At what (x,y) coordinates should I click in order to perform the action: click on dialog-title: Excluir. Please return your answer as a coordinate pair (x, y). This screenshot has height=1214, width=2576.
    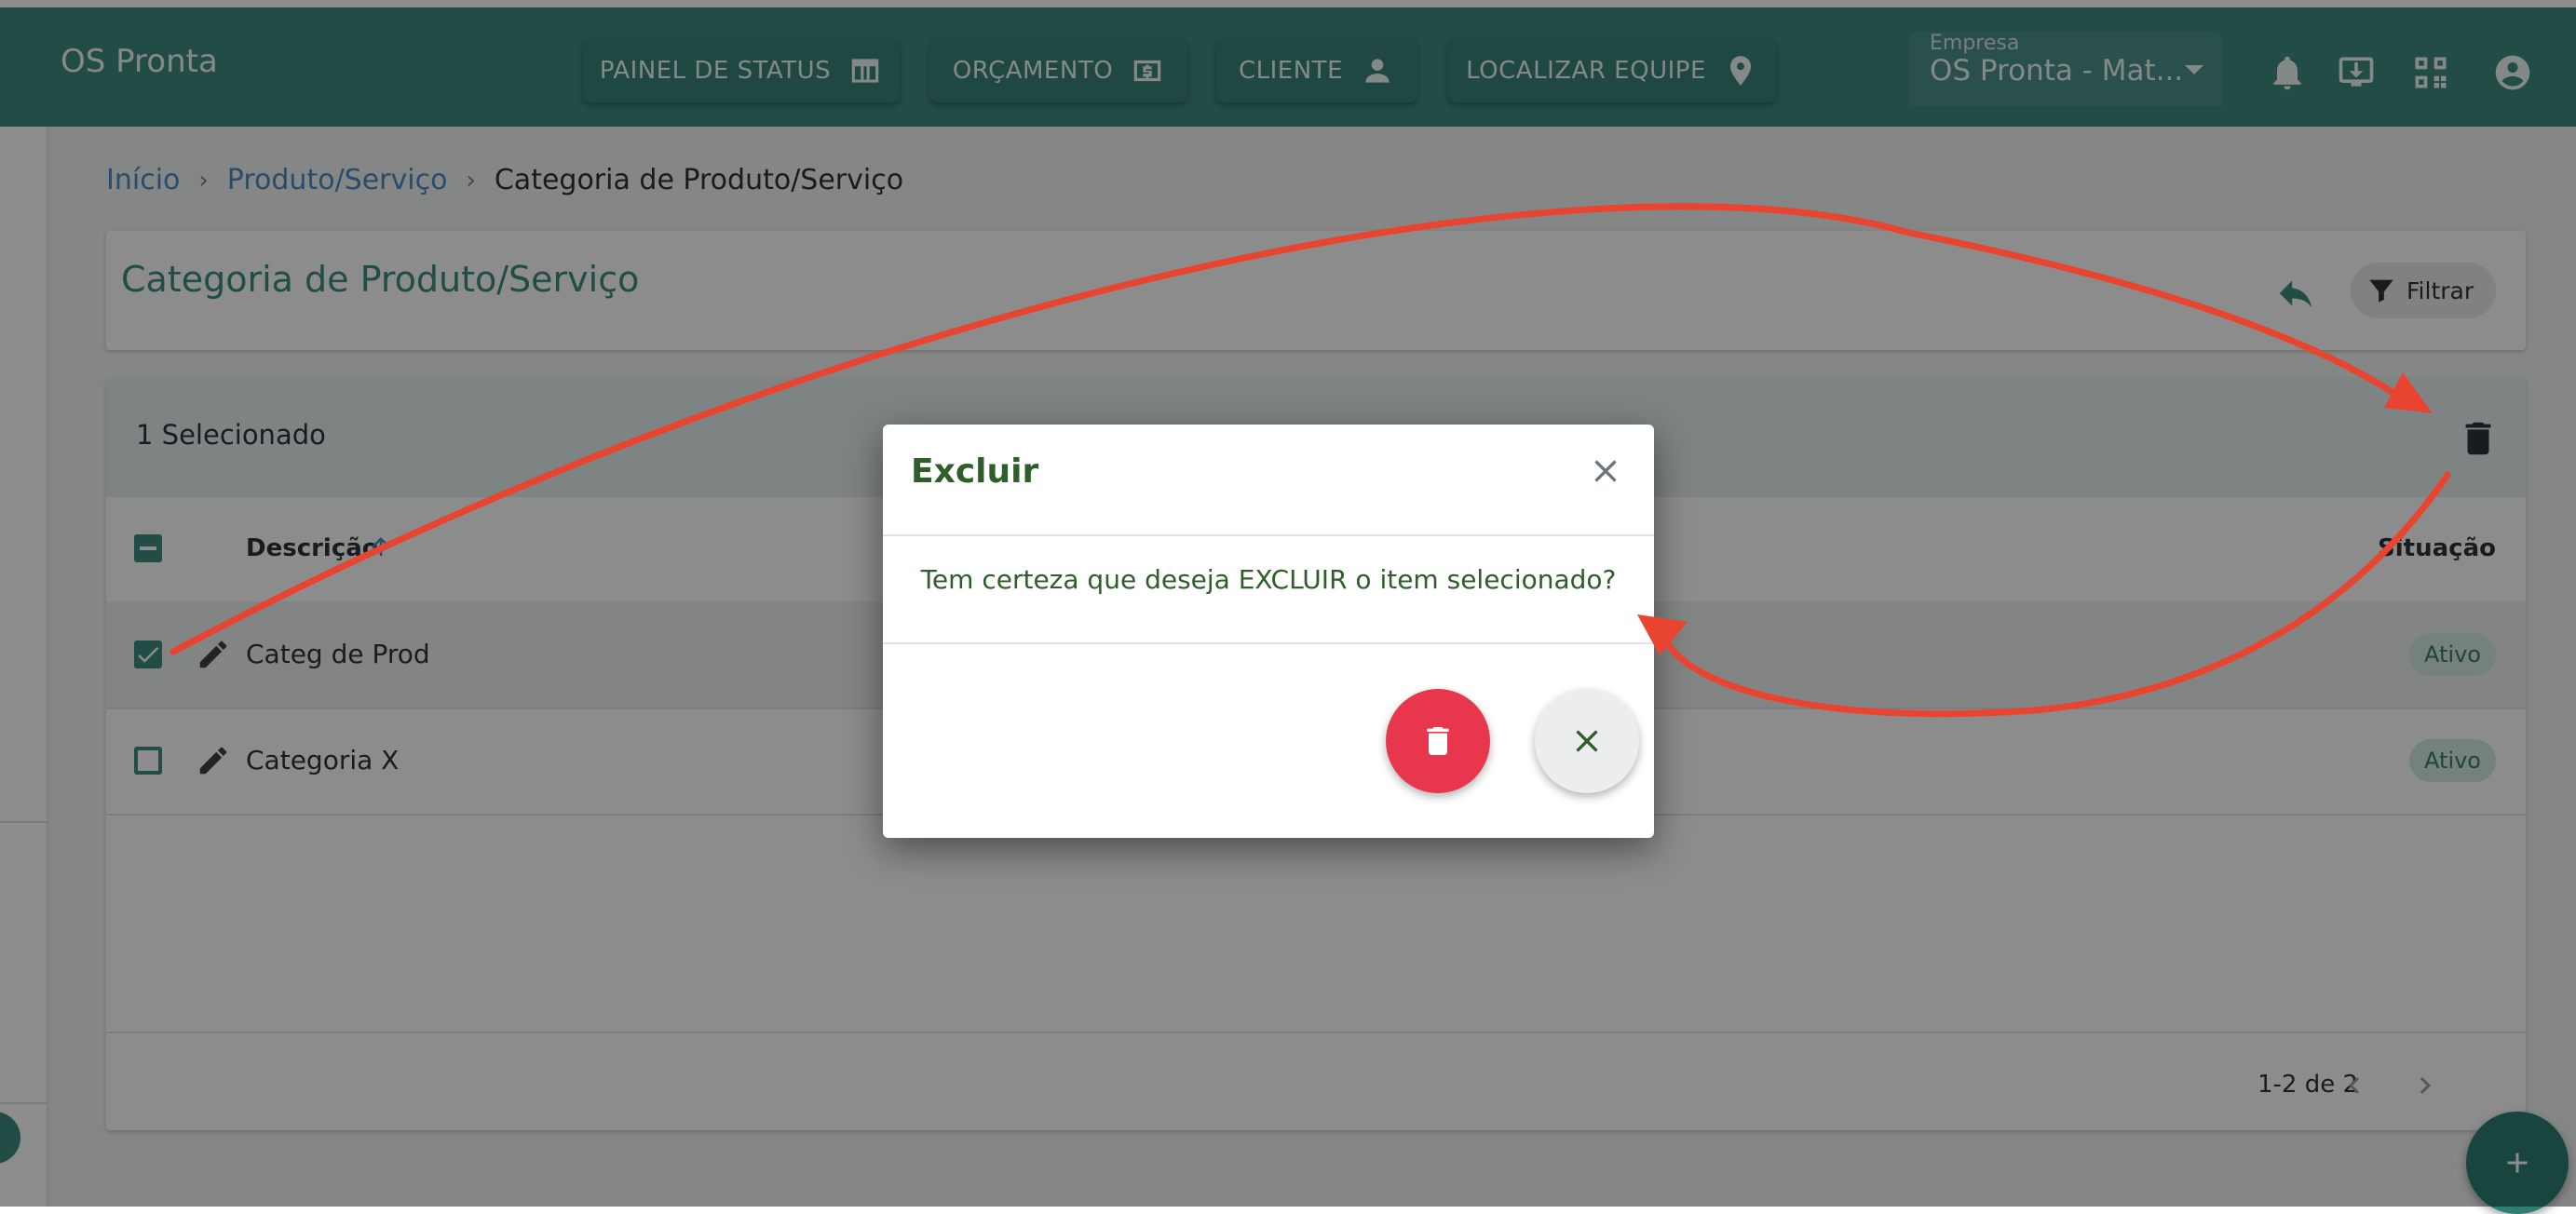
    Looking at the image, I should click on (975, 471).